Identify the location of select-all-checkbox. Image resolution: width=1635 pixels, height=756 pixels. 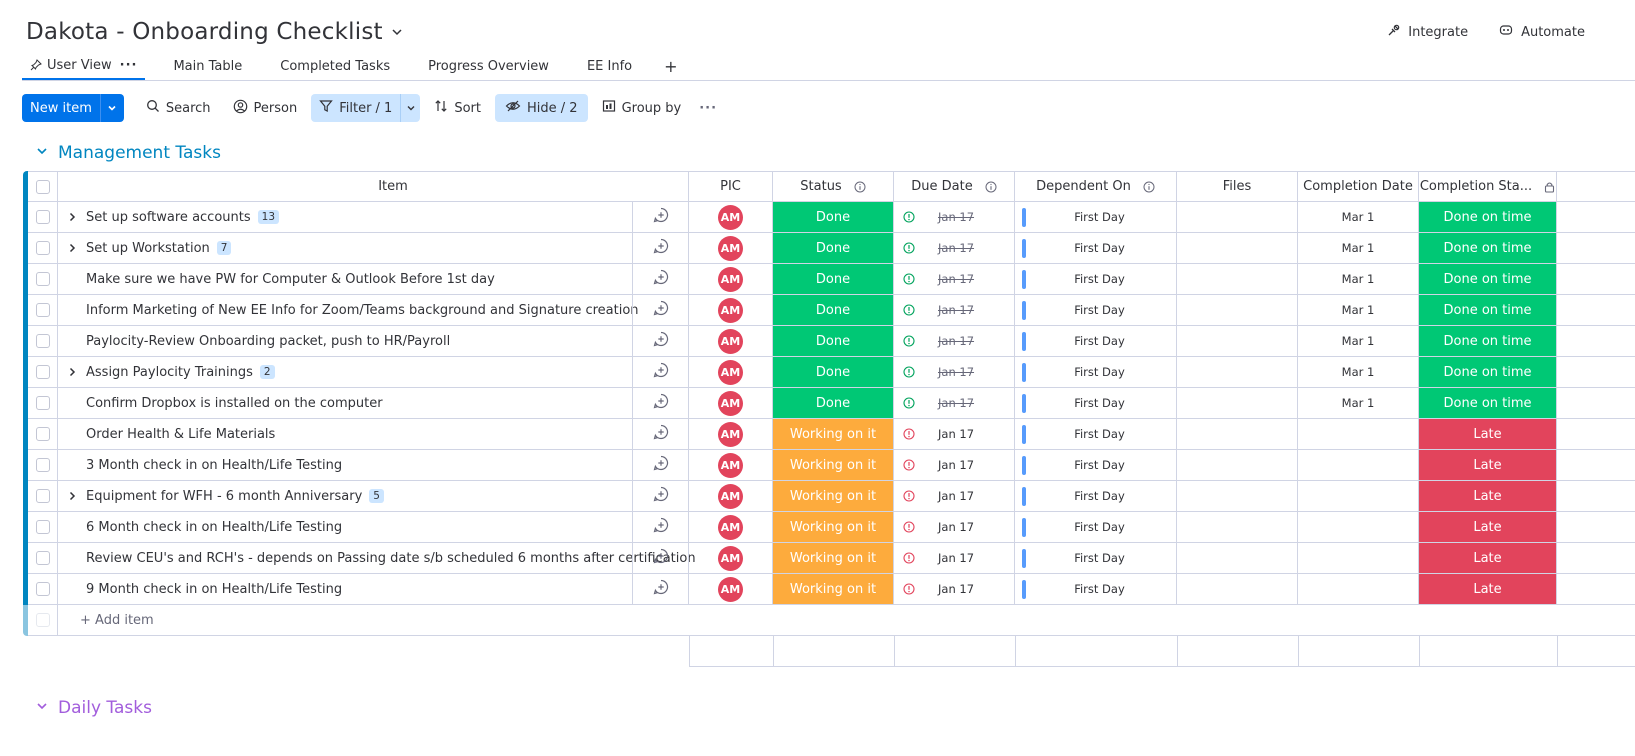
(42, 186).